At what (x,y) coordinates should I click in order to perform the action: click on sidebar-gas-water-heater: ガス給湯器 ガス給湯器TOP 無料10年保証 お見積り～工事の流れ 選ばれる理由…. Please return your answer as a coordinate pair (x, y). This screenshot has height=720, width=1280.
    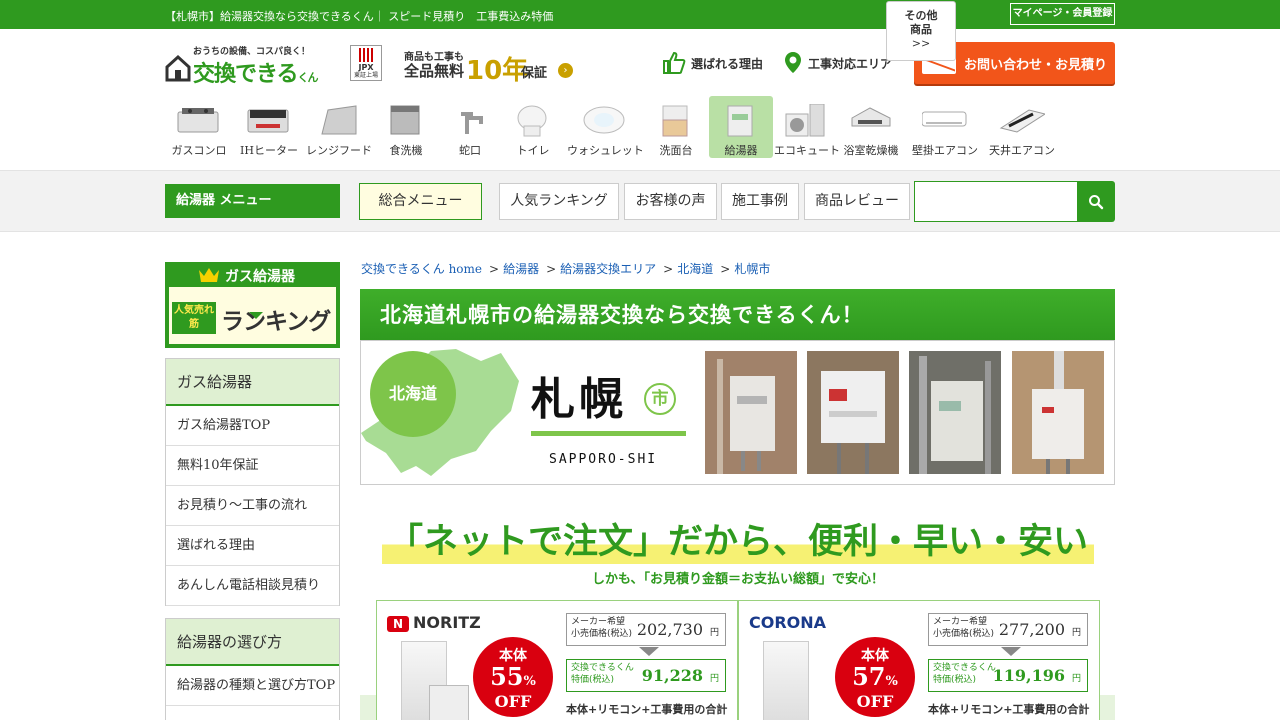
    Looking at the image, I should click on (252, 482).